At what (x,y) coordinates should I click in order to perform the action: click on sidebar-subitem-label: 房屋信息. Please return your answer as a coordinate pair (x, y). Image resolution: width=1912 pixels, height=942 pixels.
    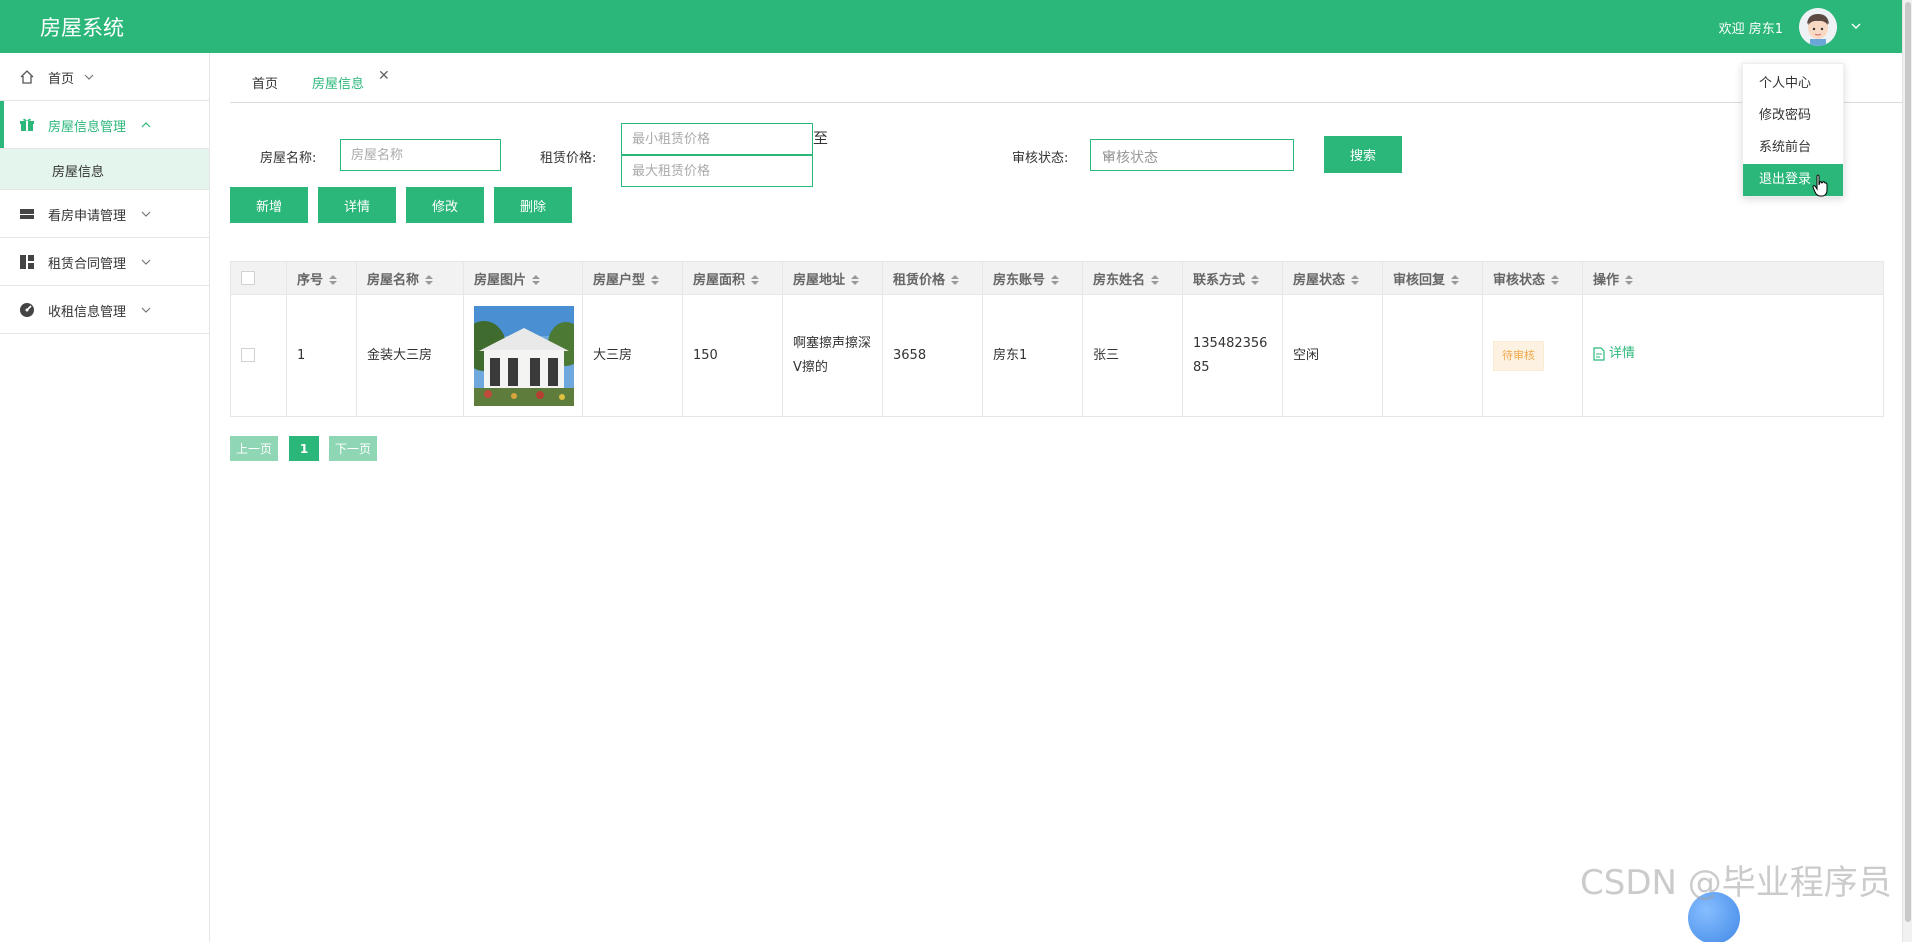
    Looking at the image, I should click on (78, 172).